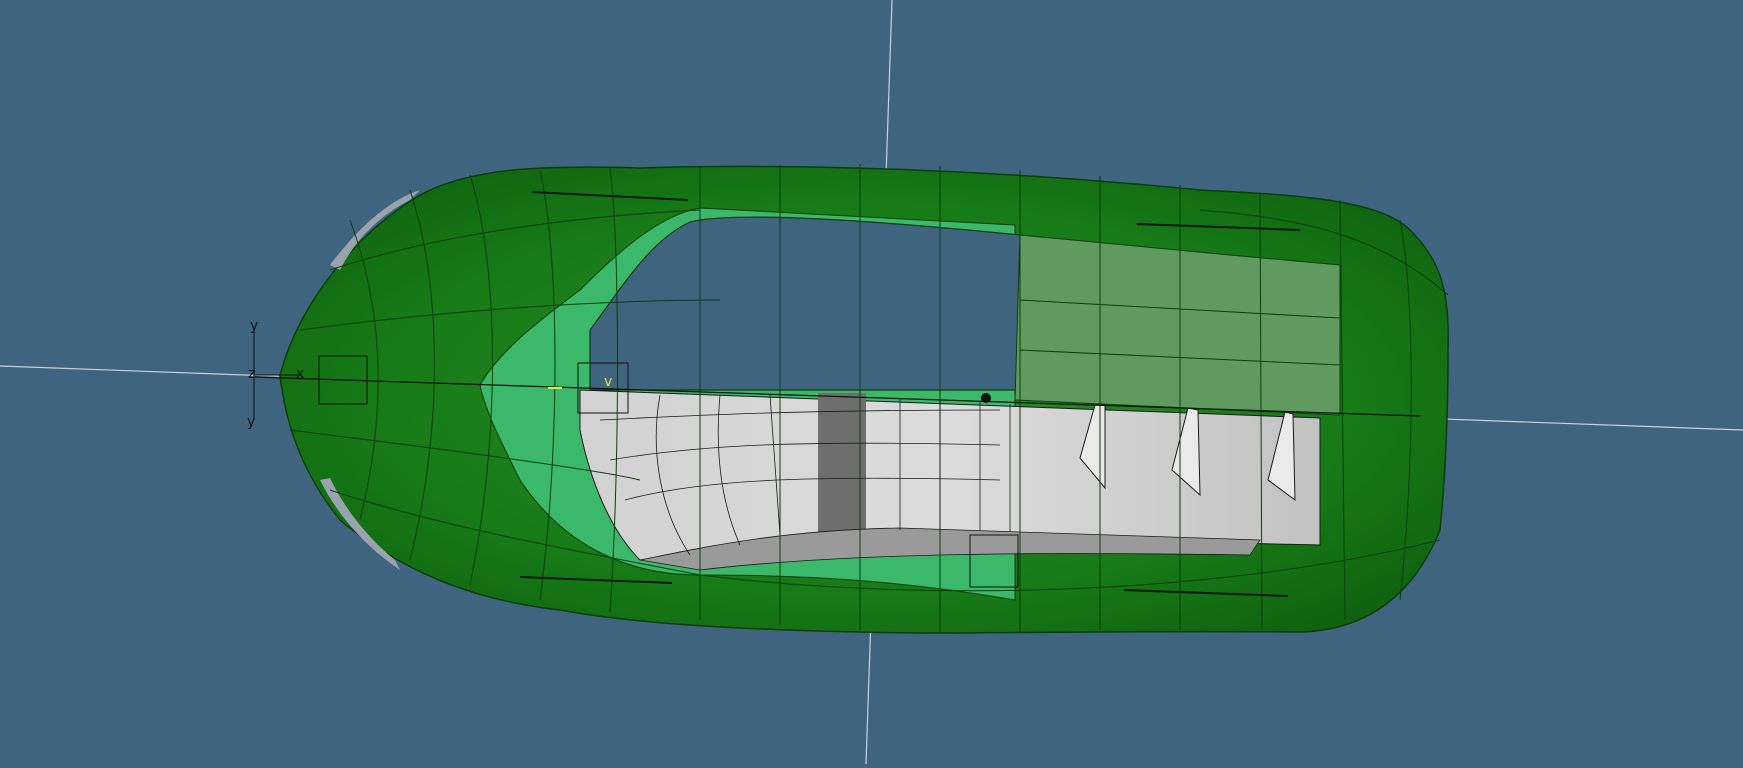  Describe the element at coordinates (254, 326) in the screenshot. I see `triad-label-y-top: y` at that location.